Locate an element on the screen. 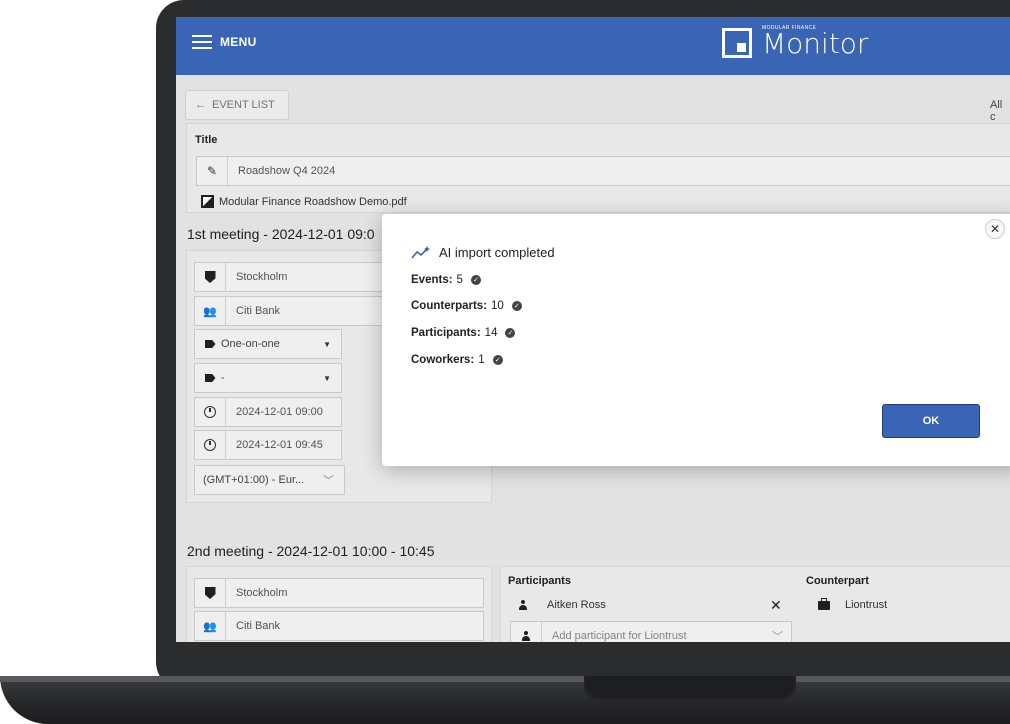 This screenshot has width=1010, height=724. laptop-bezel is located at coordinates (593, 659).